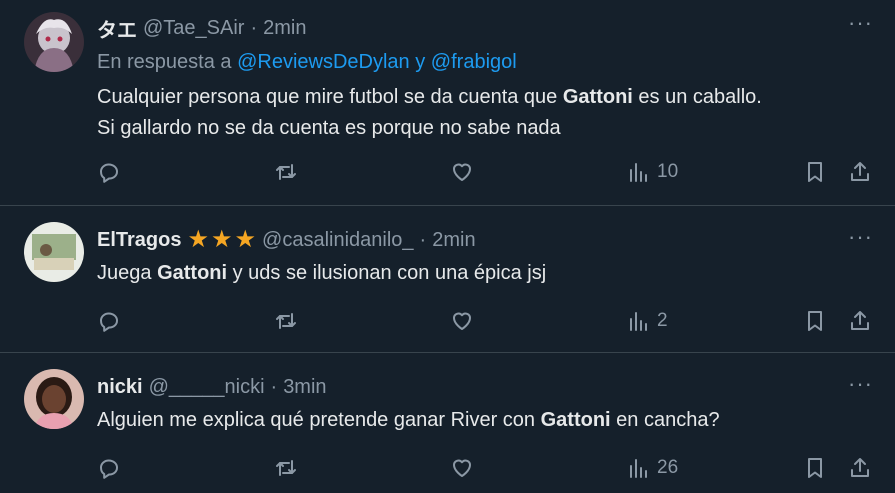  Describe the element at coordinates (127, 273) in the screenshot. I see `text-segment: Juega` at that location.